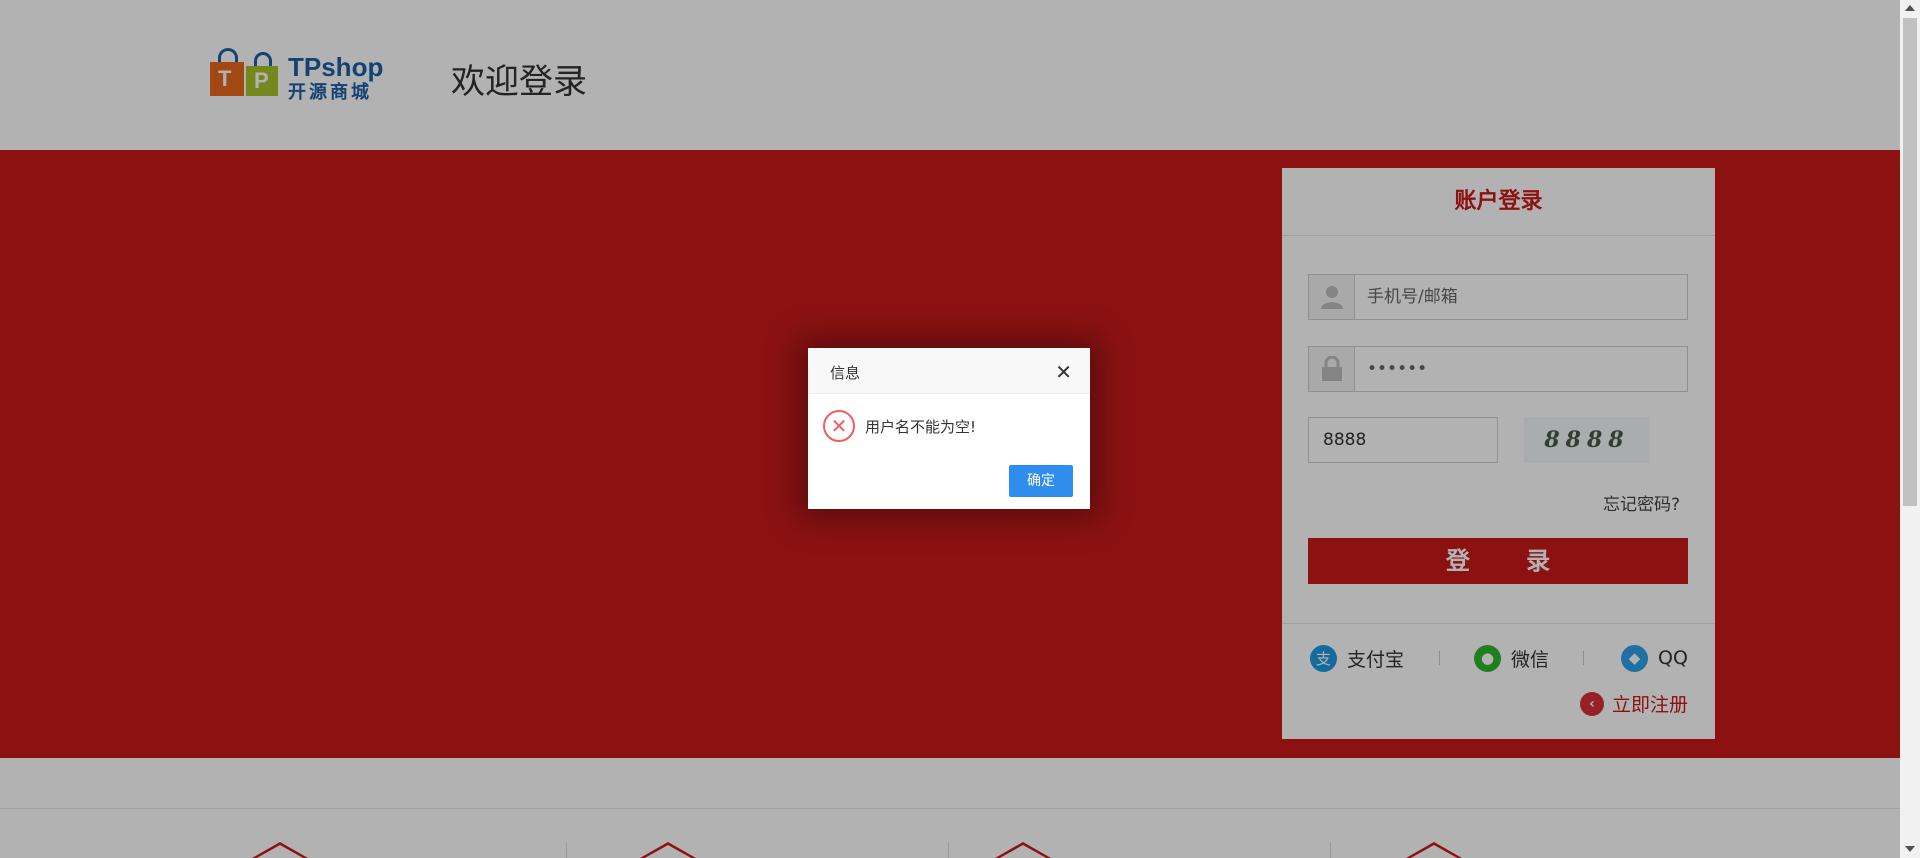 This screenshot has width=1920, height=858. I want to click on close-icon: ✕, so click(1063, 372).